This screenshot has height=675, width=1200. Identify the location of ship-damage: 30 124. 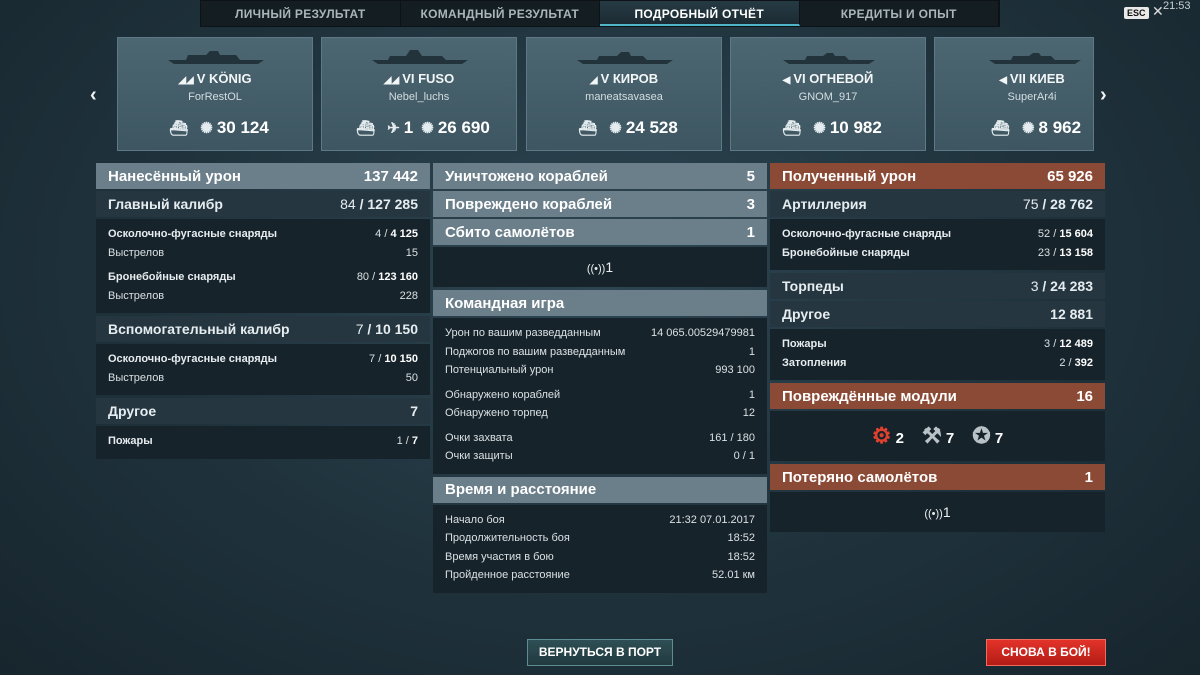
(242, 127).